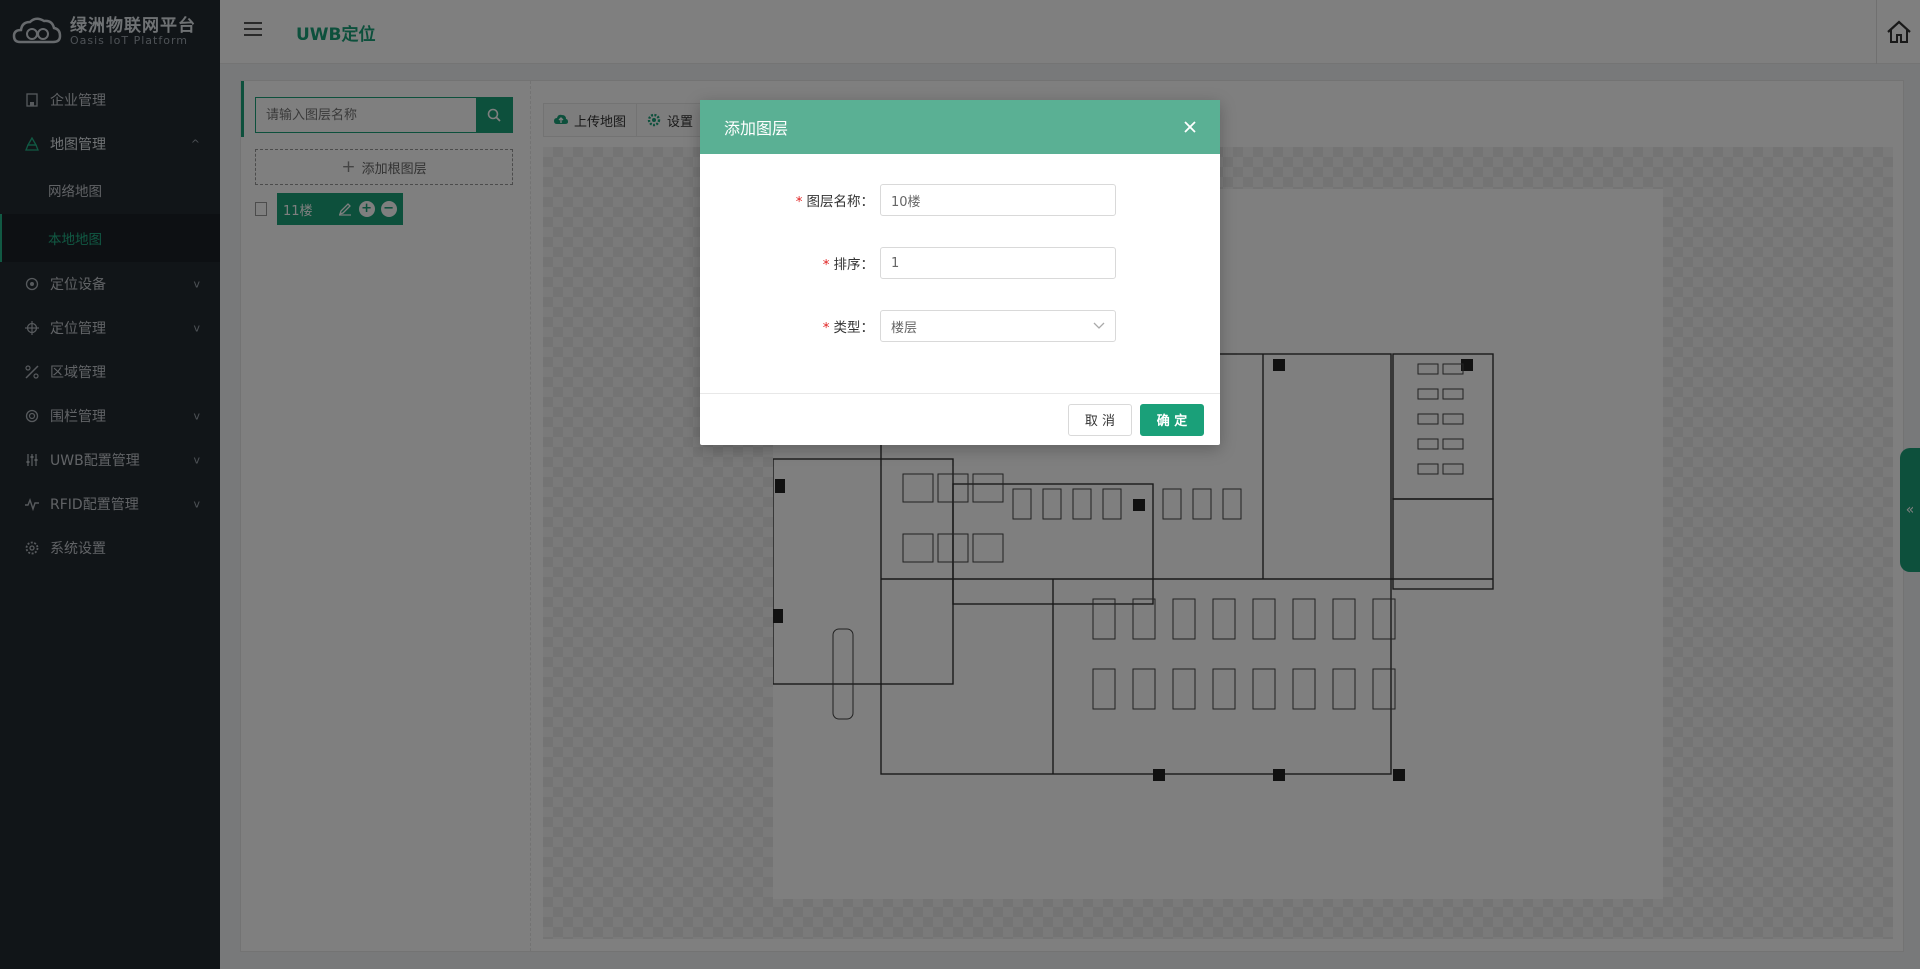 The image size is (1920, 969). What do you see at coordinates (790, 326) in the screenshot?
I see `type-label: * 类型：` at bounding box center [790, 326].